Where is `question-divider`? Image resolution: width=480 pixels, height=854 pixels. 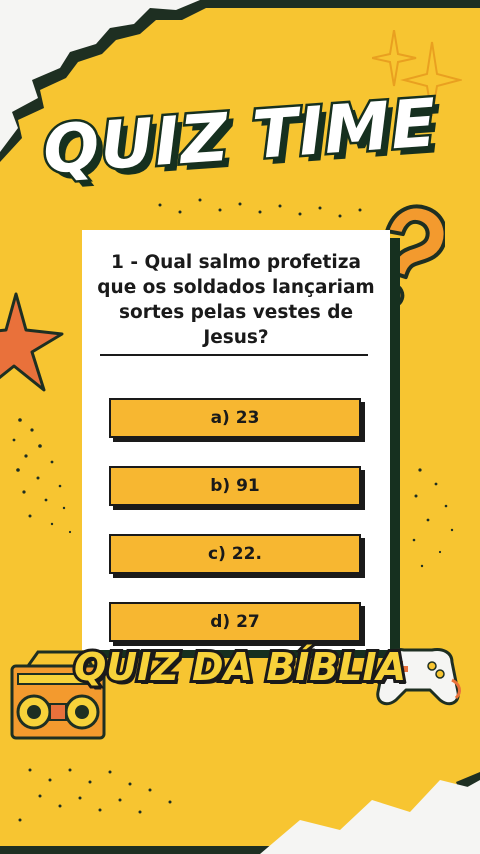
question-divider is located at coordinates (234, 355).